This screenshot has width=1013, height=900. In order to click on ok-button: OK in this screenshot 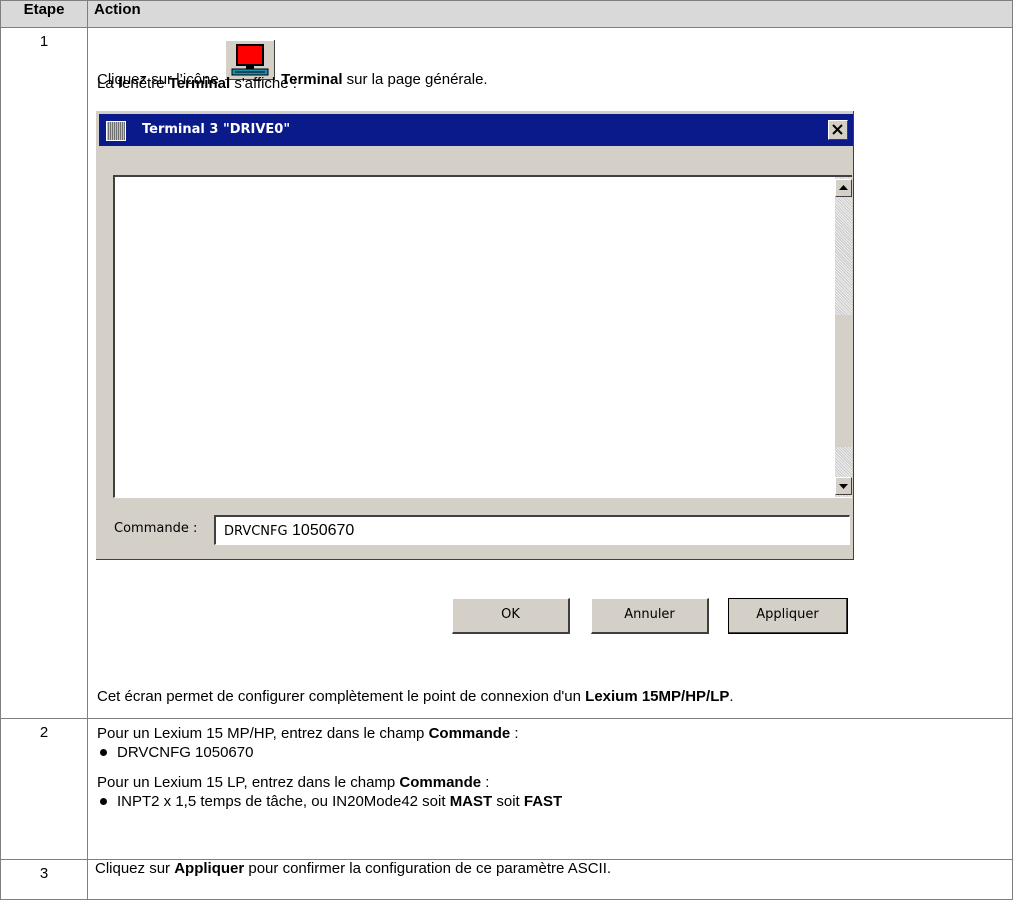, I will do `click(511, 616)`.